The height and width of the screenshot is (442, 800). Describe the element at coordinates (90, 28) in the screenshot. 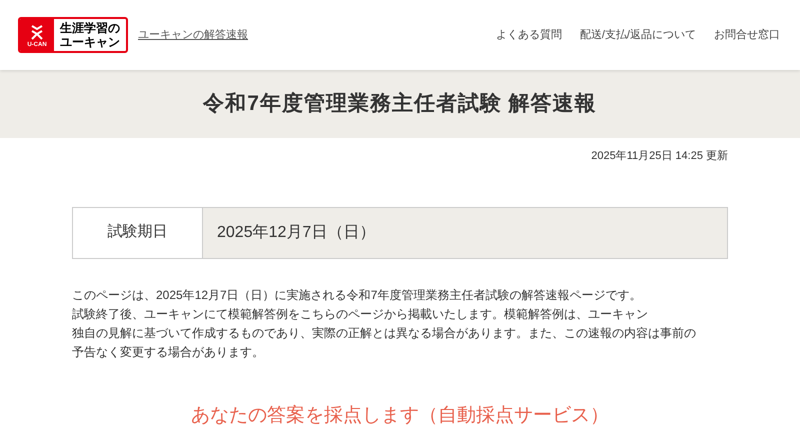

I see `logo-text: 生涯学習の` at that location.